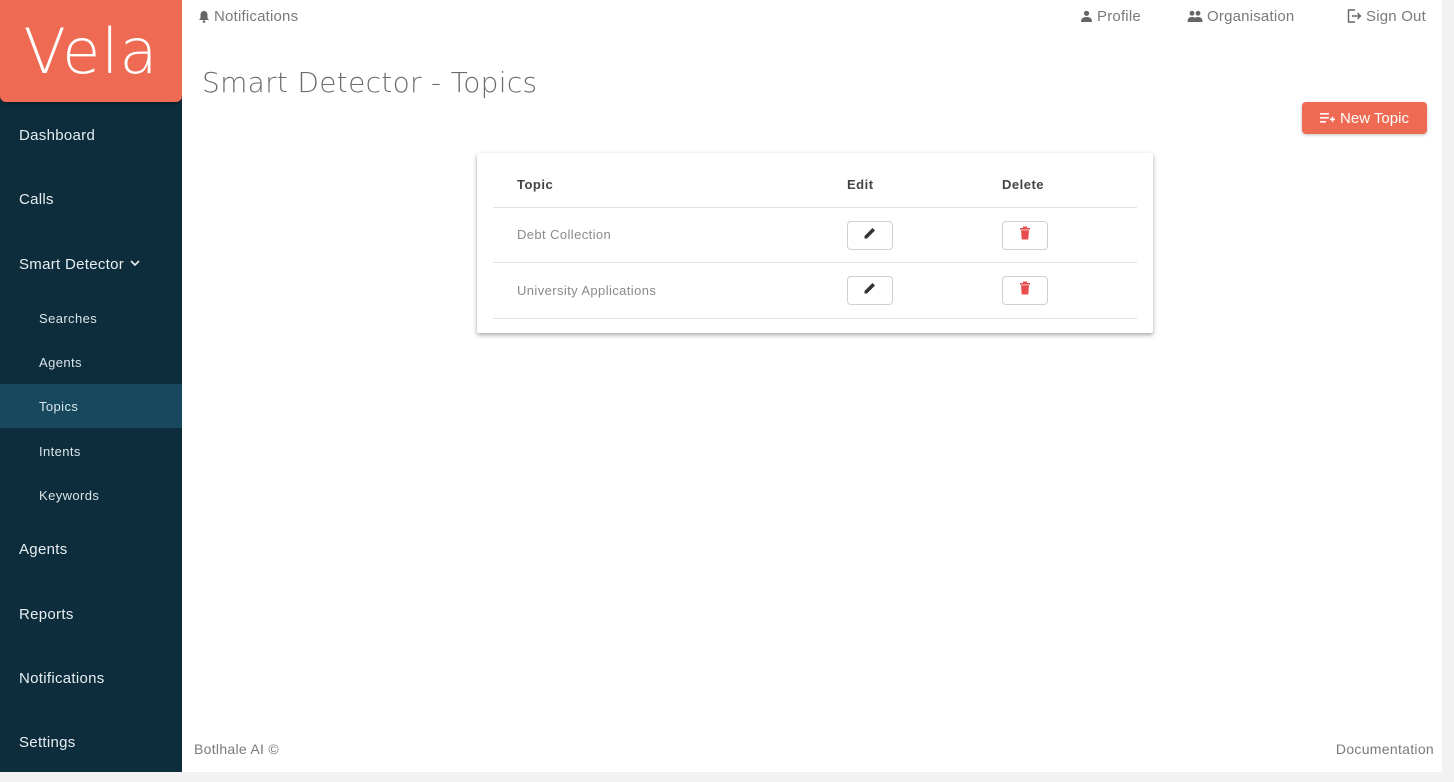 This screenshot has height=782, width=1454. I want to click on person-icon, so click(1086, 16).